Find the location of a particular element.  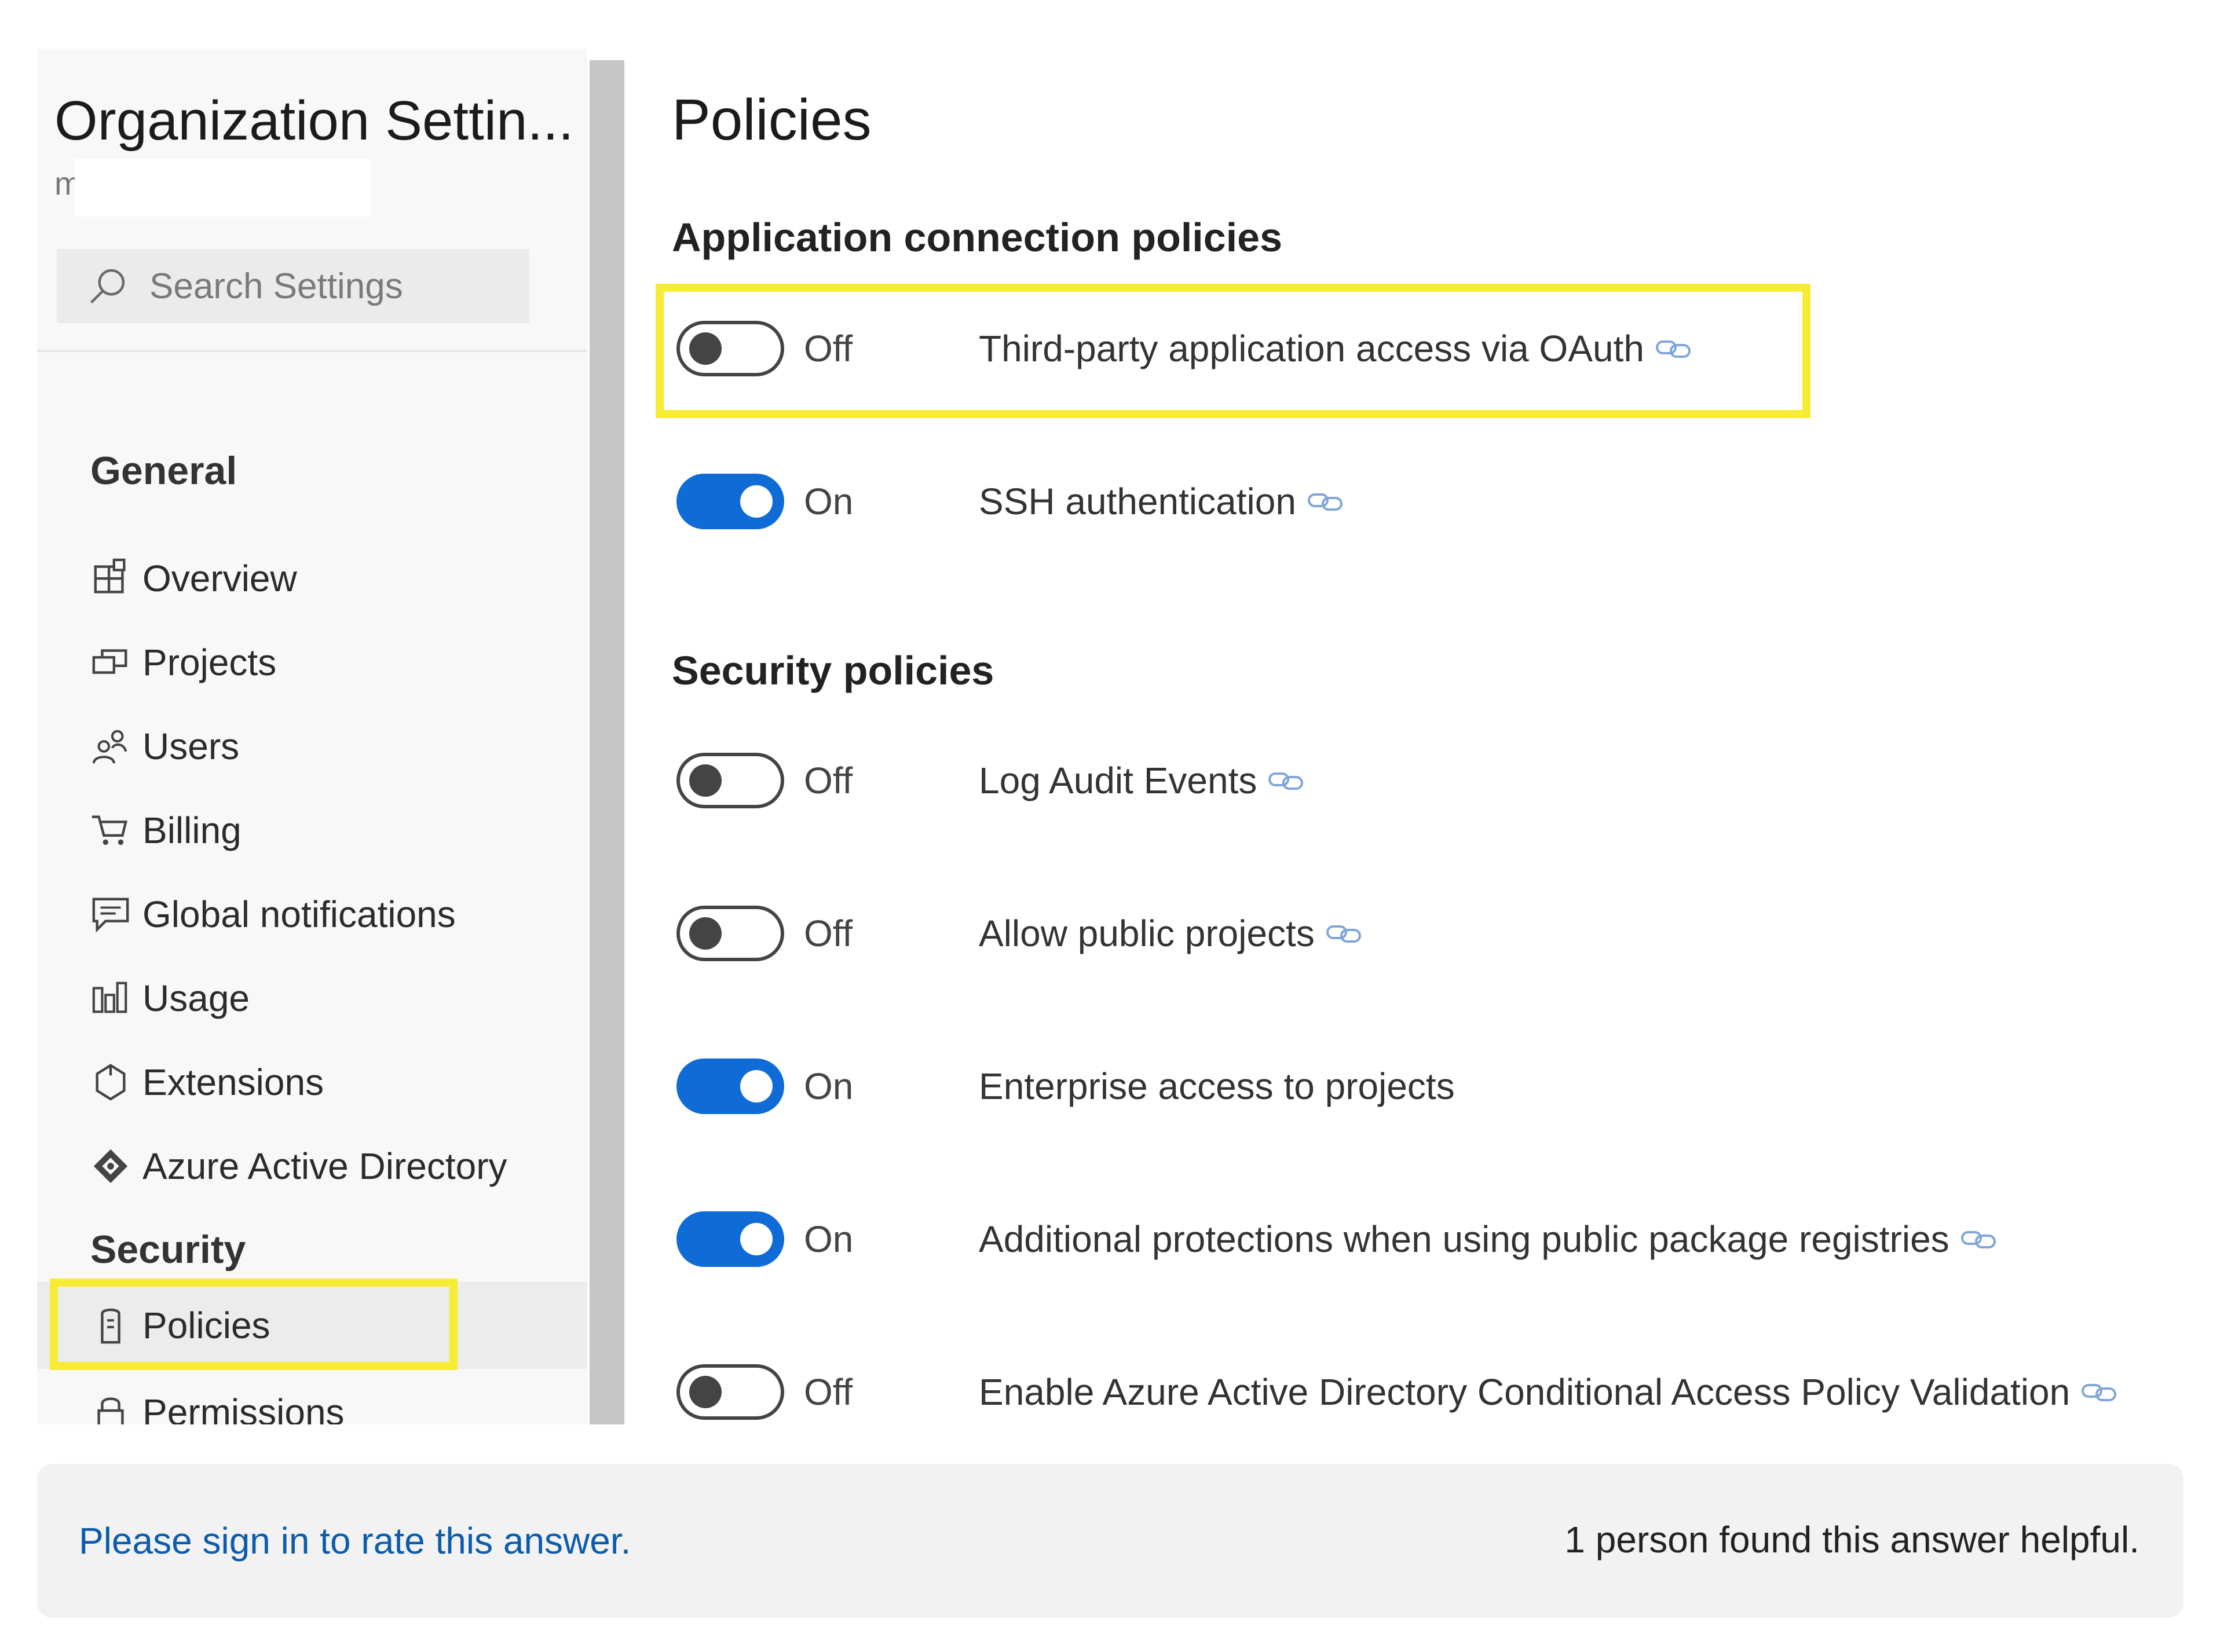

policy-label: Log Audit Events is located at coordinates (1142, 780).